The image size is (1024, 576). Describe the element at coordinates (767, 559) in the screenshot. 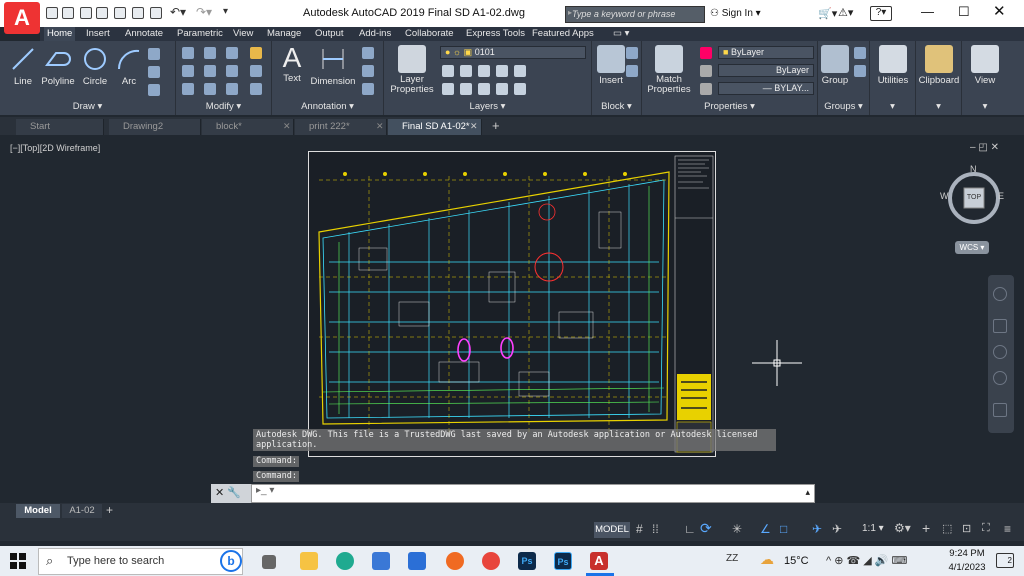

I see `weather-icon: ☁` at that location.